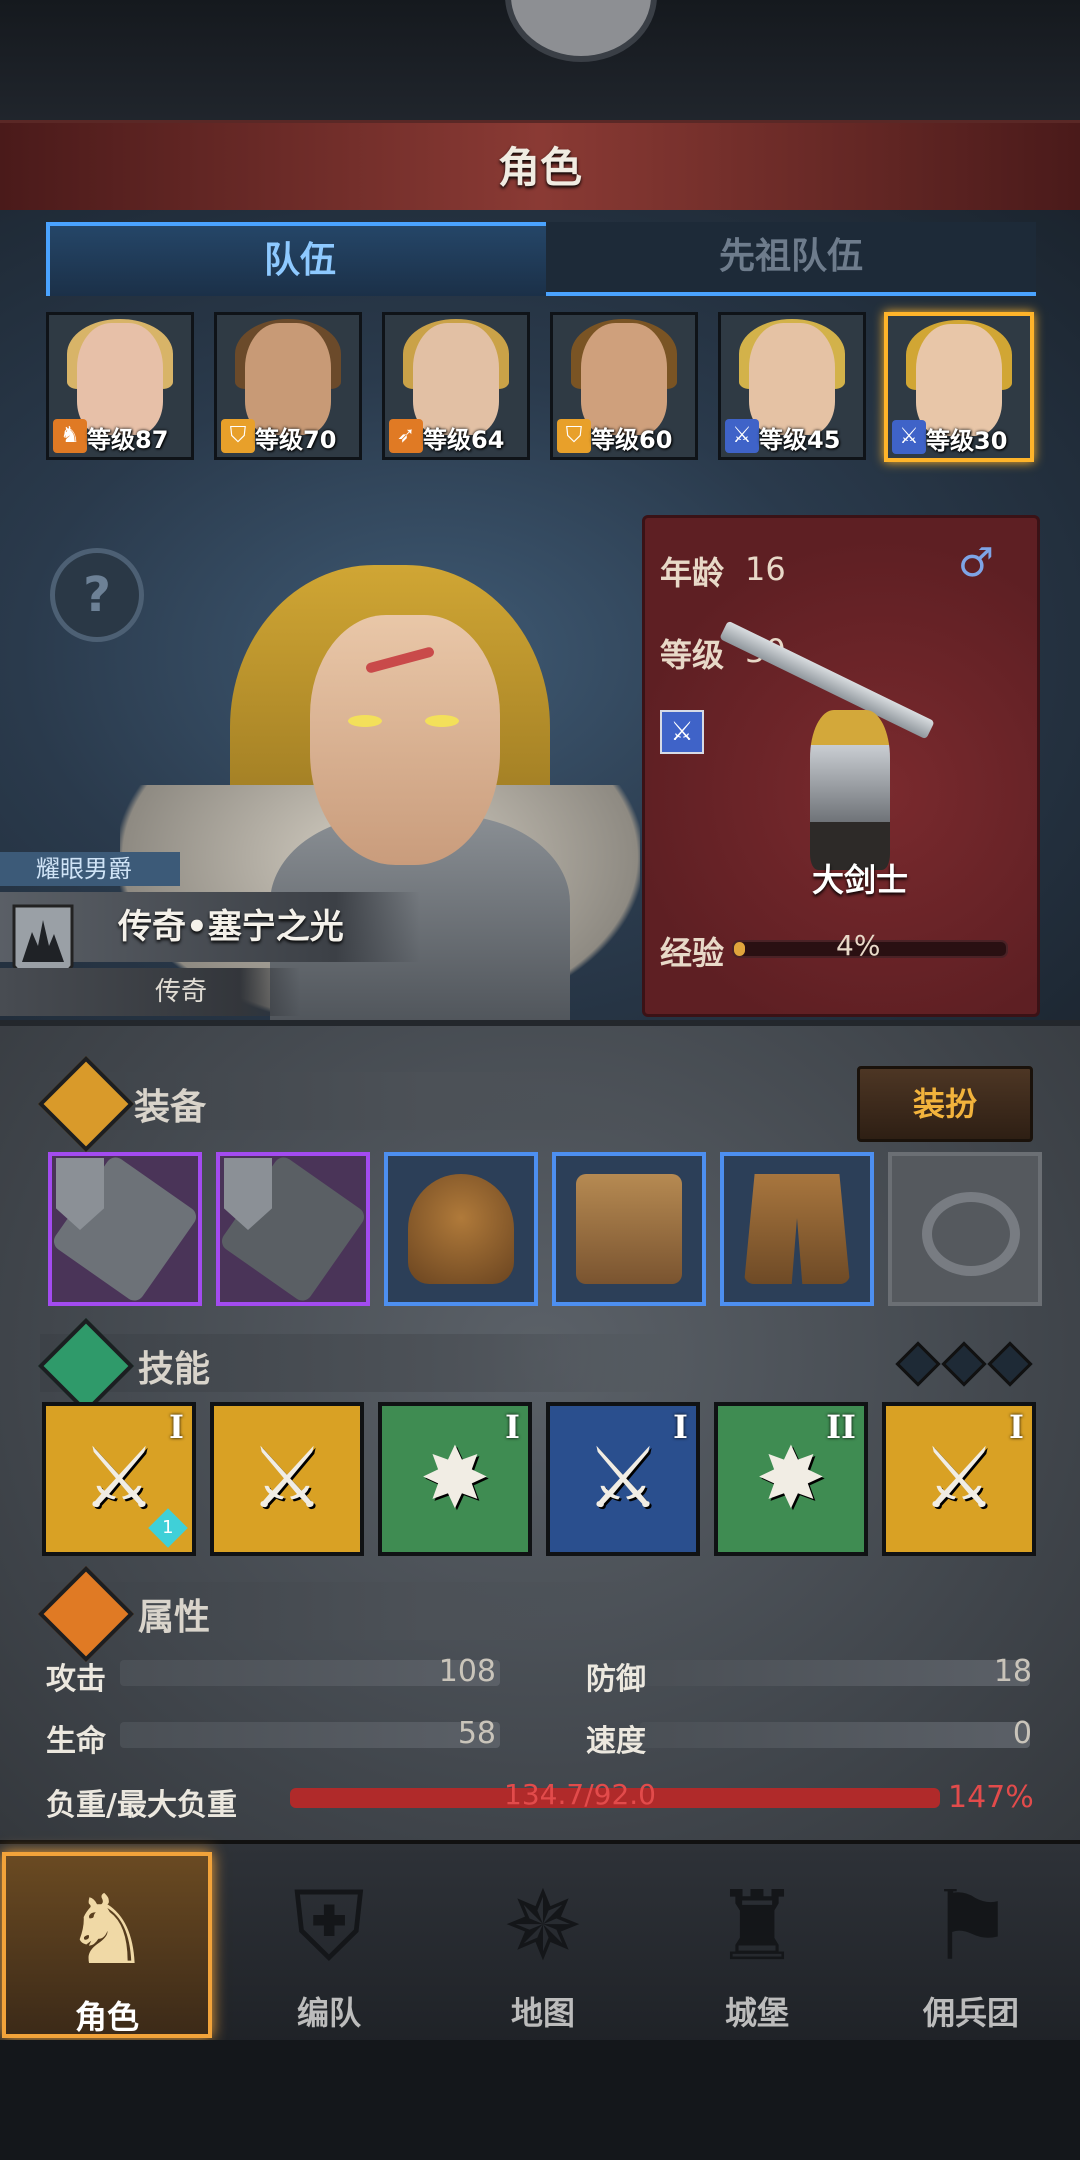 The width and height of the screenshot is (1080, 2160). What do you see at coordinates (991, 1797) in the screenshot?
I see `load-percent: 147%` at bounding box center [991, 1797].